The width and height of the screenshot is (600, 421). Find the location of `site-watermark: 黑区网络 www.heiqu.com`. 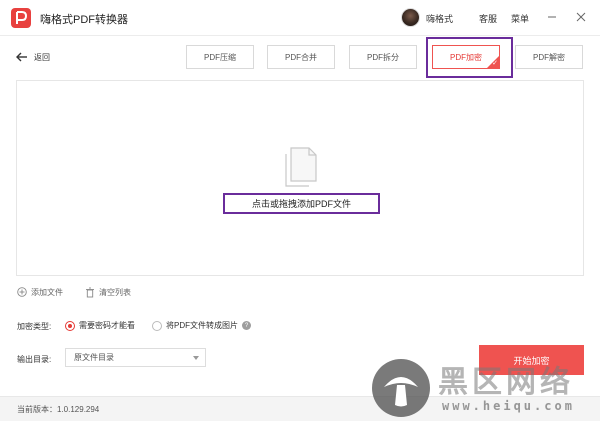

site-watermark: 黑区网络 www.heiqu.com is located at coordinates (486, 388).